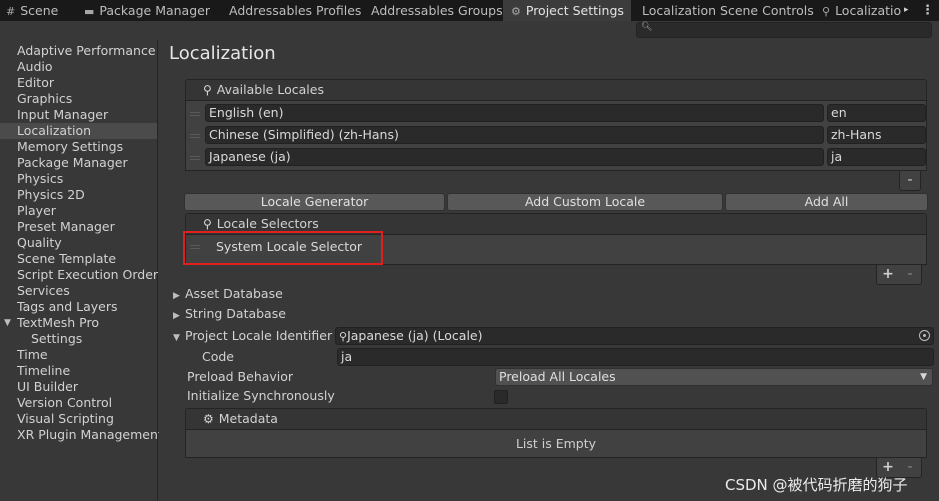 The height and width of the screenshot is (501, 939). I want to click on list-item: Chinese (Simplified) (zh-Hans) zh-Hans, so click(556, 137).